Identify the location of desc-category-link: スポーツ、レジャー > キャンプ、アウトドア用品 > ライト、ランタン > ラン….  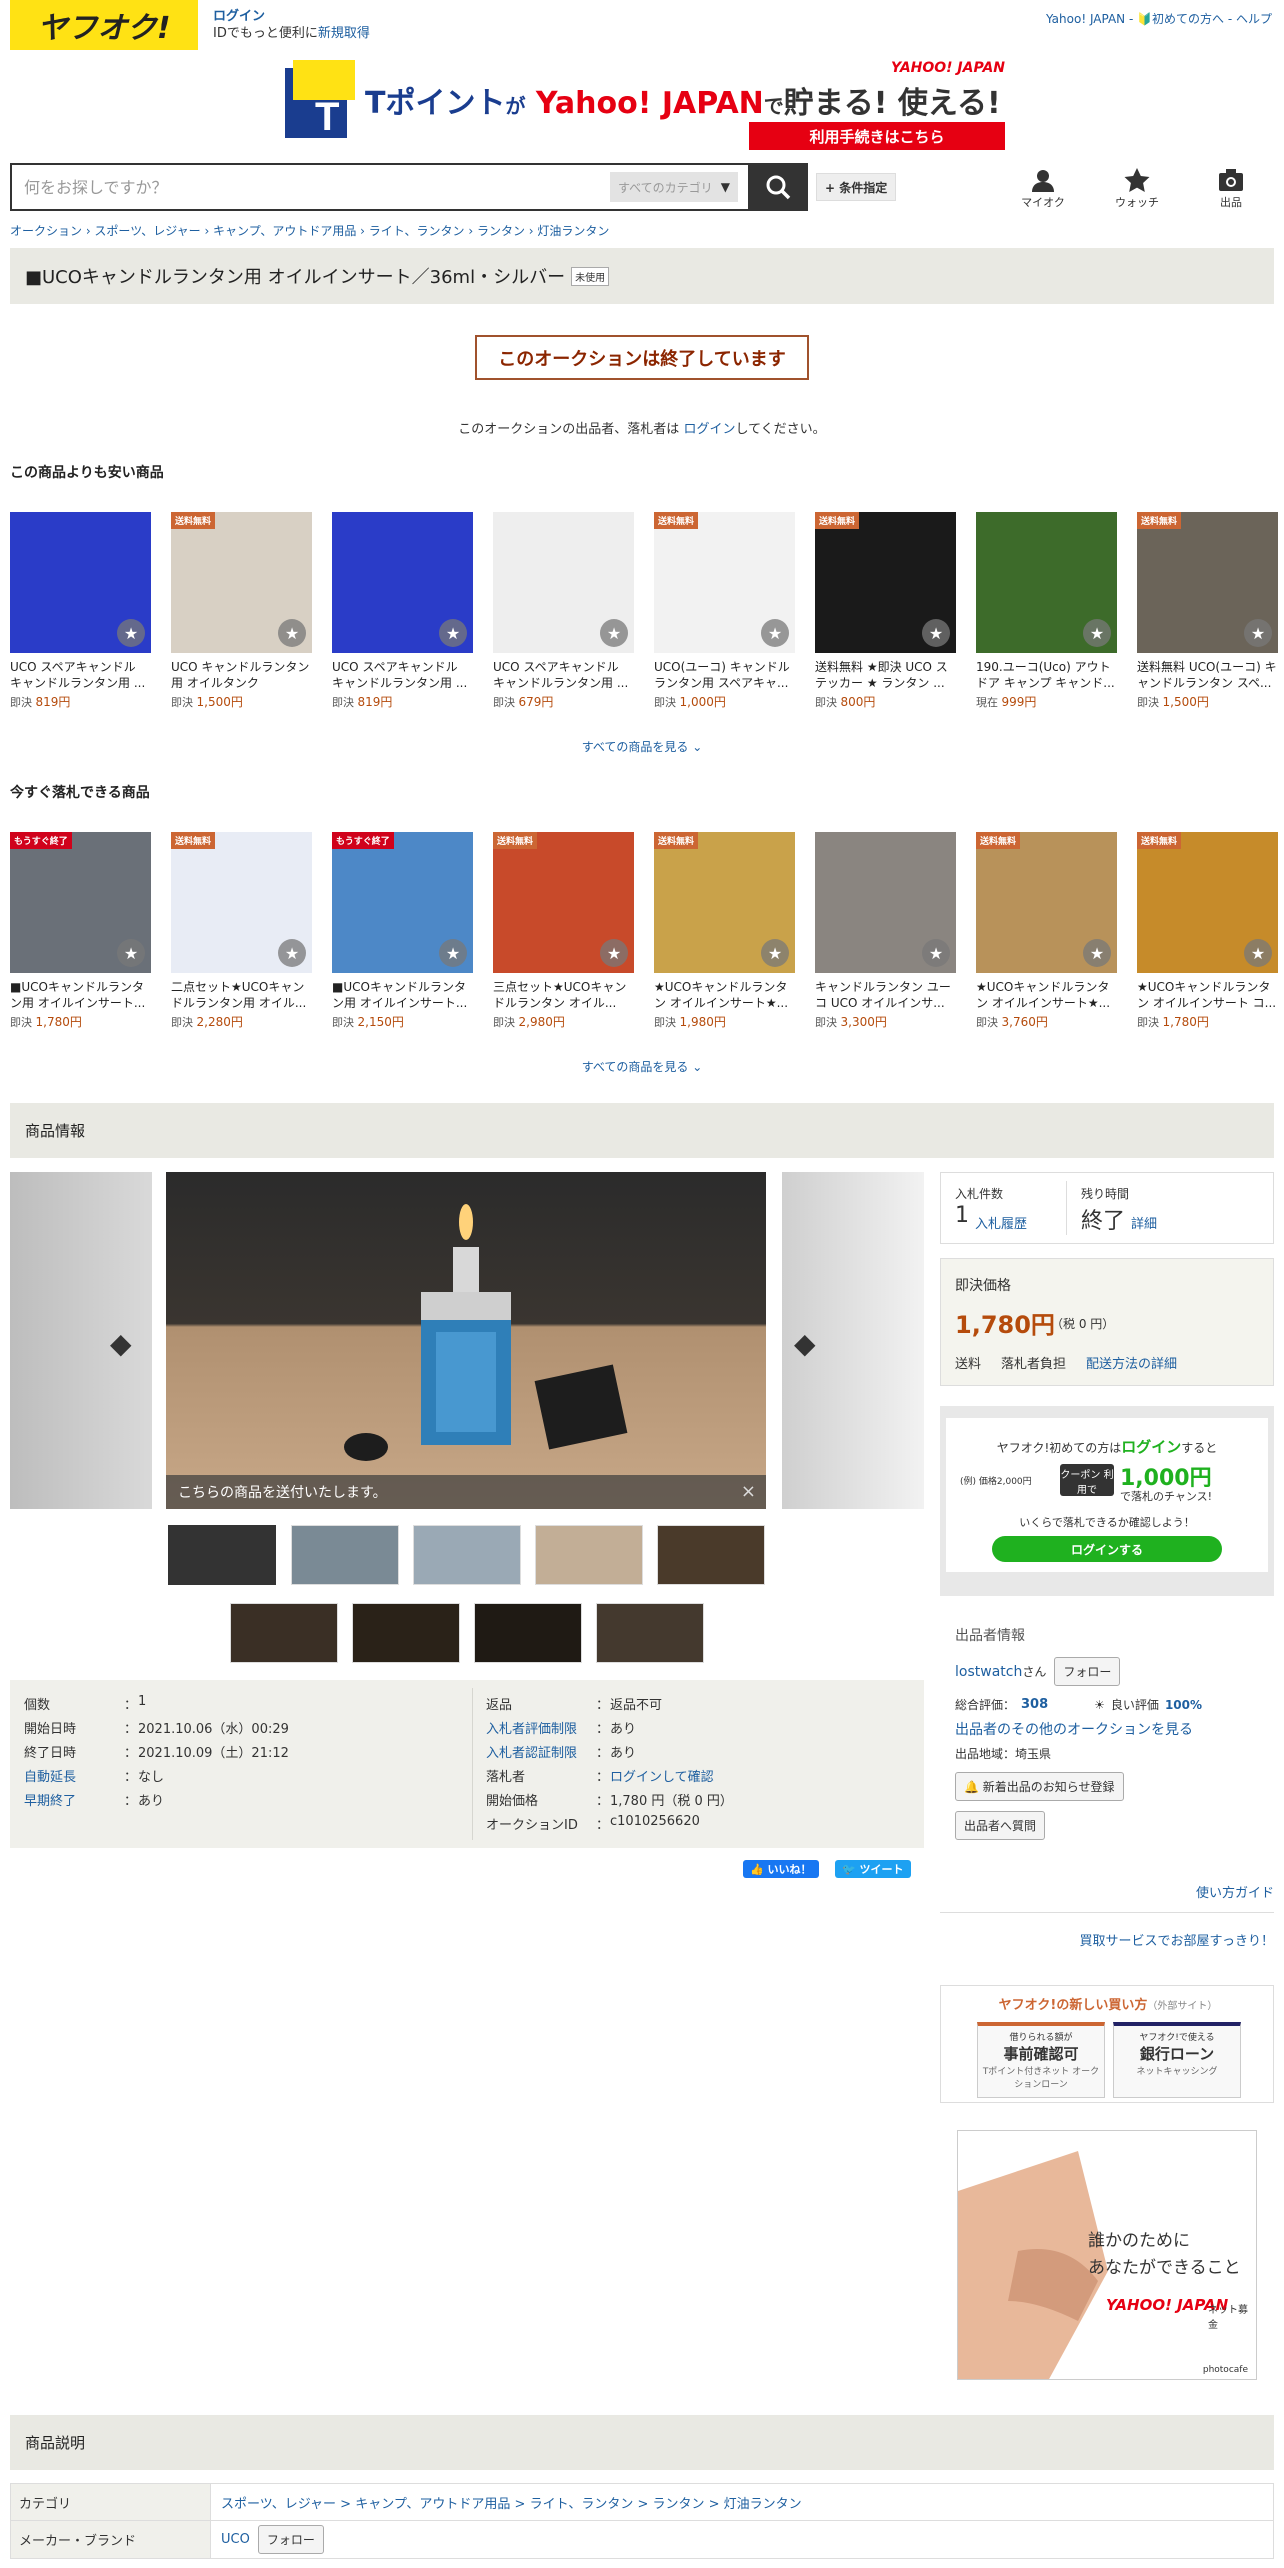
(511, 2502).